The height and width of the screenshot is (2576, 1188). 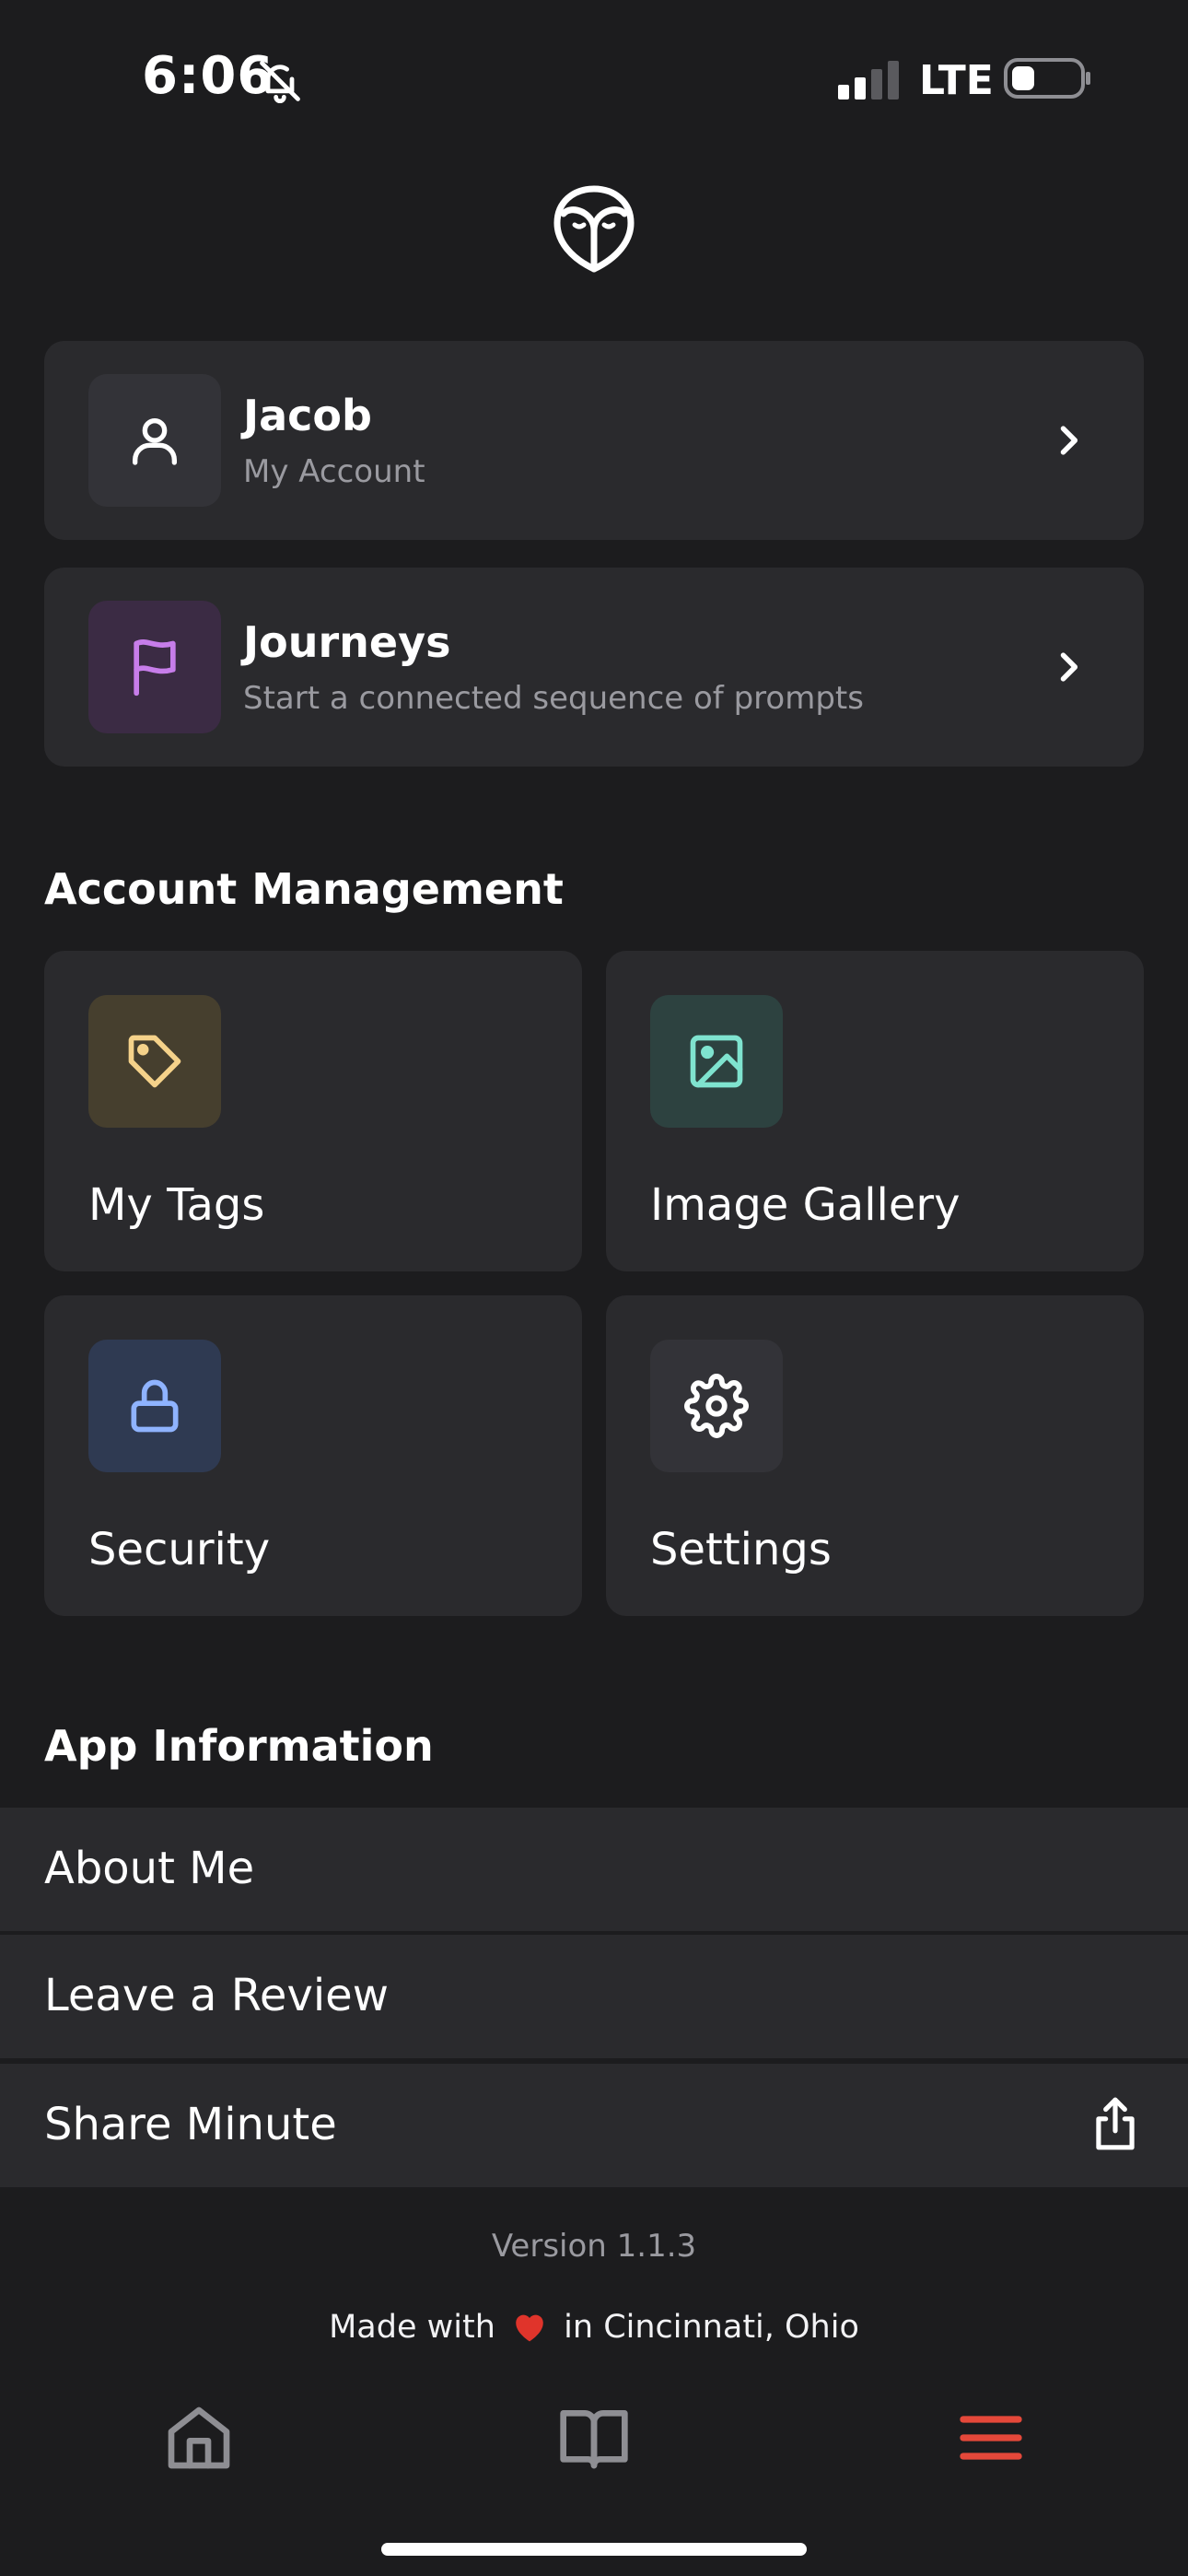 I want to click on my-tags-label: My Tags, so click(x=176, y=1205).